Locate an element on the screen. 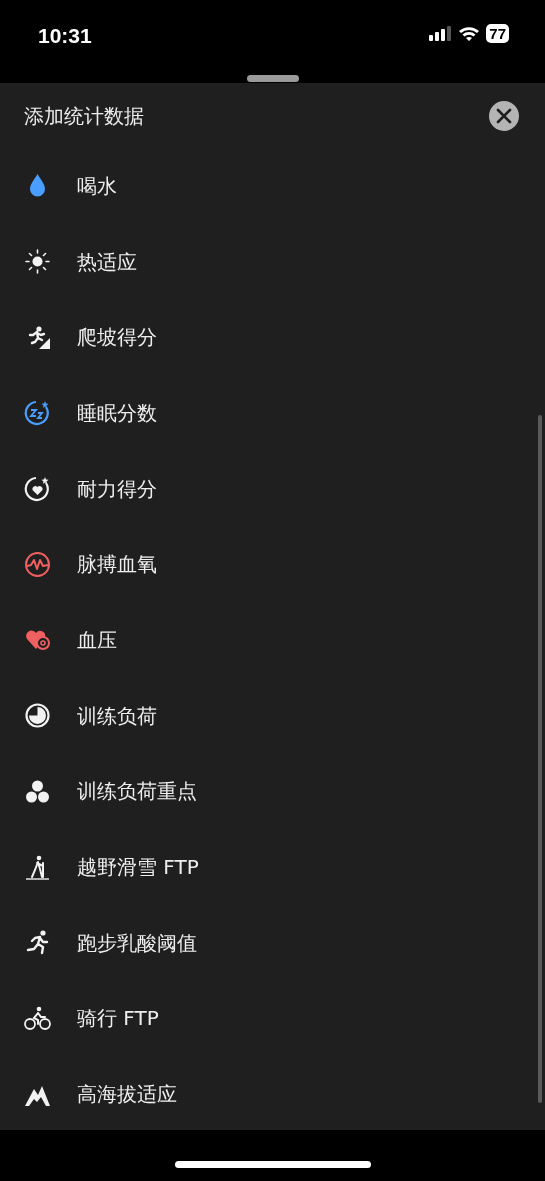 The height and width of the screenshot is (1181, 545). stat-list-item: 骑行 FTP is located at coordinates (272, 1018).